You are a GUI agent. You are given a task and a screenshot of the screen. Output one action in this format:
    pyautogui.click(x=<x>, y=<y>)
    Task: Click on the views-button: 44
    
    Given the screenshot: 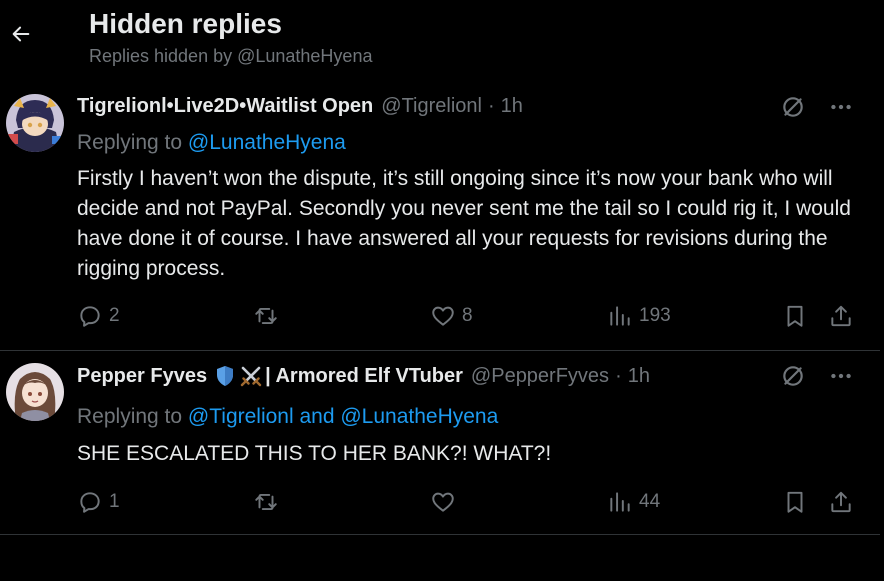 What is the action you would take?
    pyautogui.click(x=633, y=502)
    